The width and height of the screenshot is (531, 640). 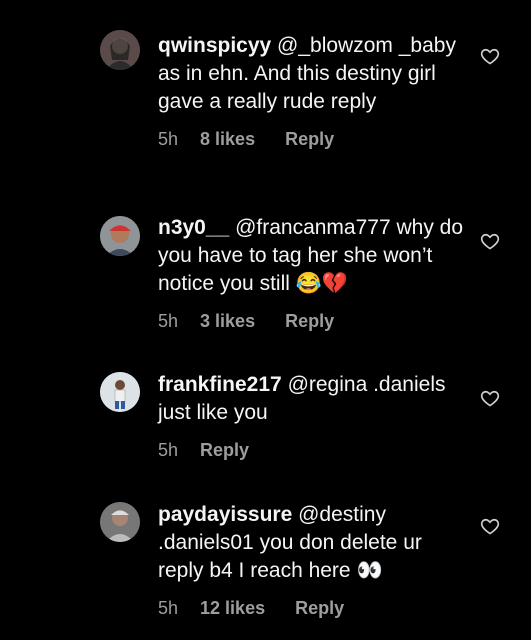 What do you see at coordinates (220, 384) in the screenshot?
I see `username: frankfine217` at bounding box center [220, 384].